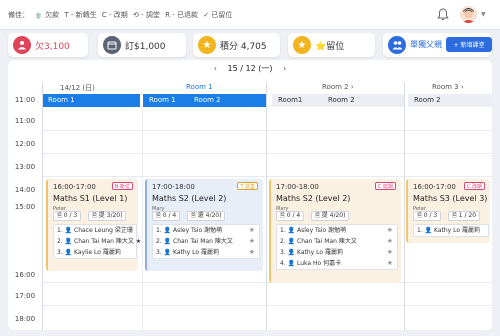 This screenshot has height=336, width=500. Describe the element at coordinates (112, 45) in the screenshot. I see `calendar-icon` at that location.